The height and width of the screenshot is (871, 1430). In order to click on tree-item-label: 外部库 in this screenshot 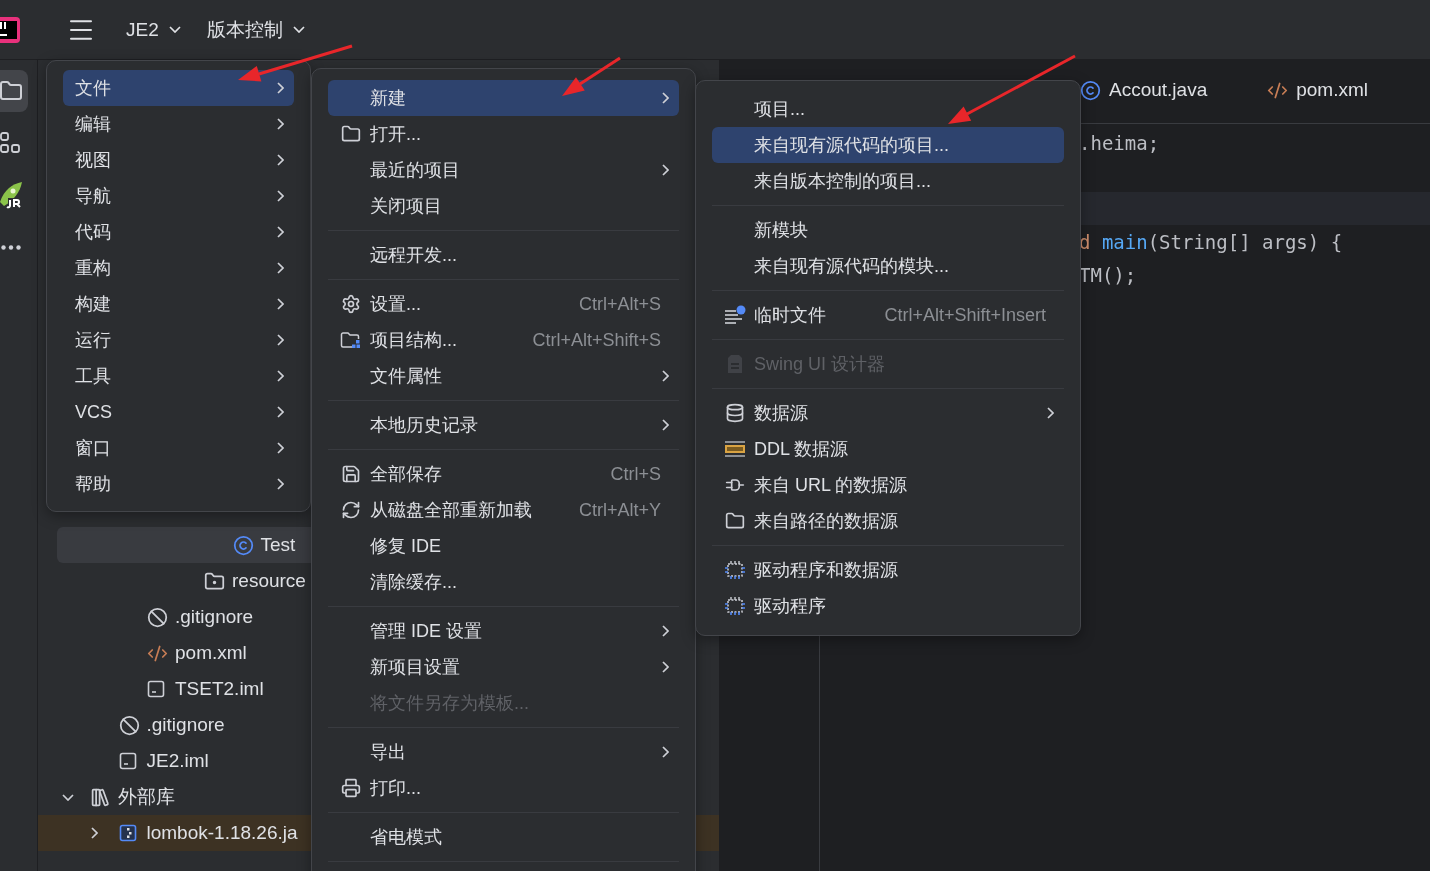, I will do `click(146, 797)`.